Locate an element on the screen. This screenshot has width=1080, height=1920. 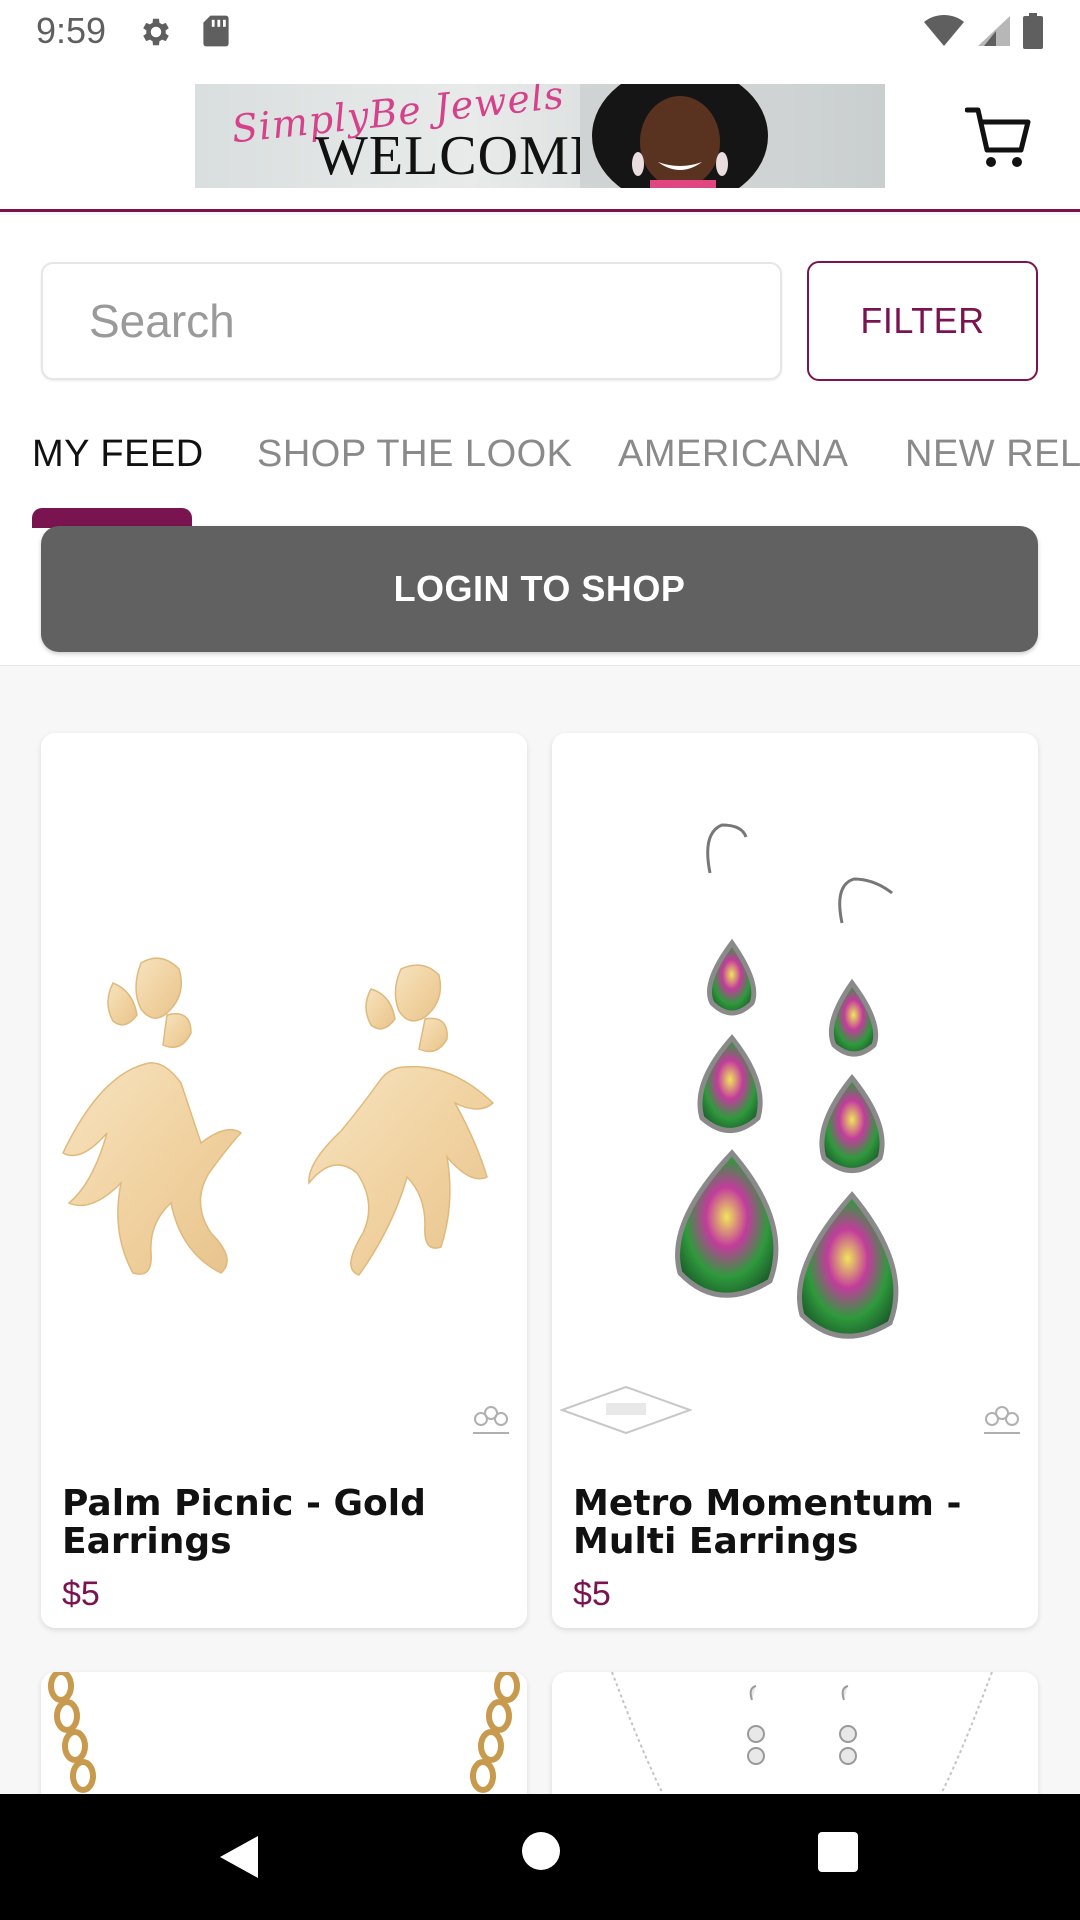
tab-americana: AMERICANA is located at coordinates (733, 454).